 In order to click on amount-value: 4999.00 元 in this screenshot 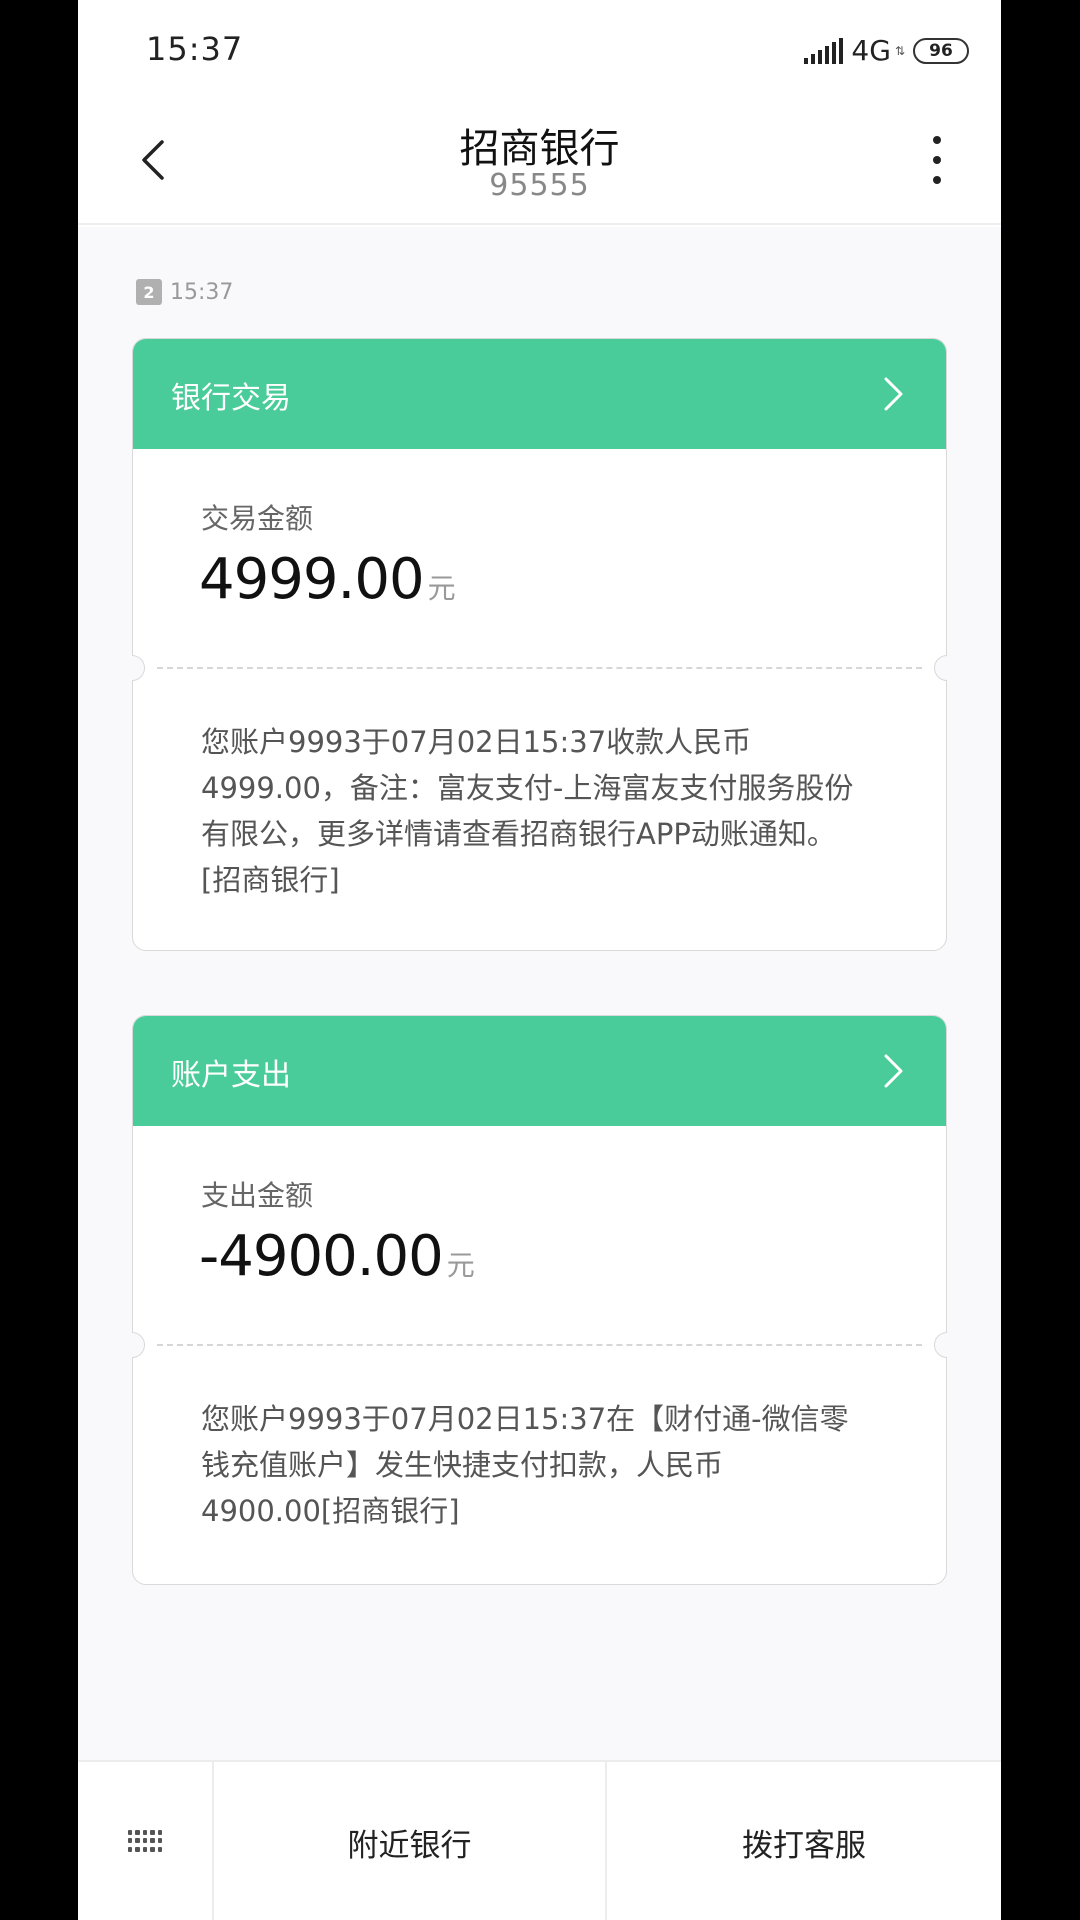, I will do `click(327, 579)`.